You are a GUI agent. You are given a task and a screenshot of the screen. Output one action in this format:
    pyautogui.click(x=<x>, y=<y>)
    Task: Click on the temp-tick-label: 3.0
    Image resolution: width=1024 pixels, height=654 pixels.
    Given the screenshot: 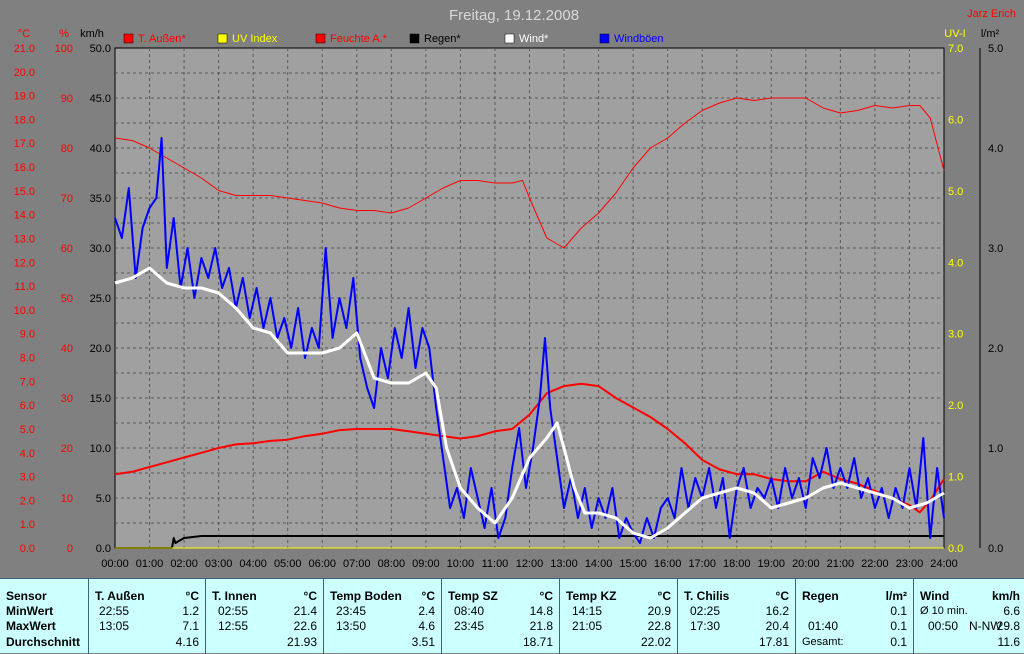 What is the action you would take?
    pyautogui.click(x=27, y=478)
    